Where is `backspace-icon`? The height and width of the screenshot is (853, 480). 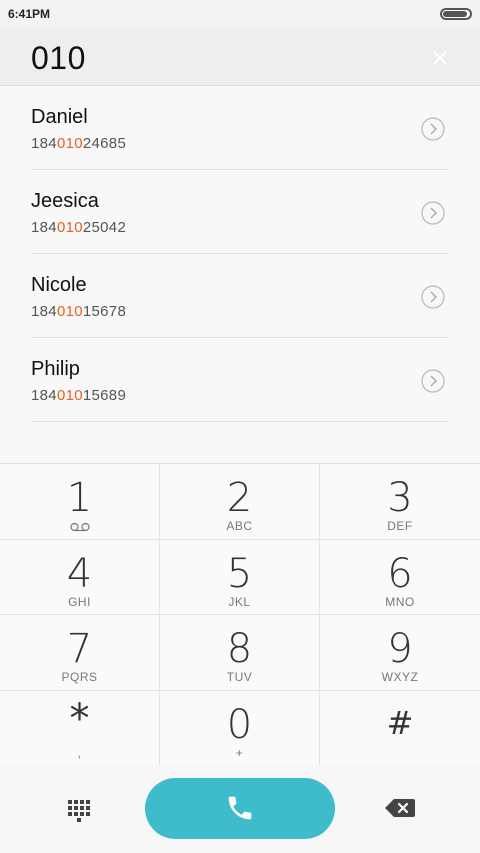
backspace-icon is located at coordinates (400, 808).